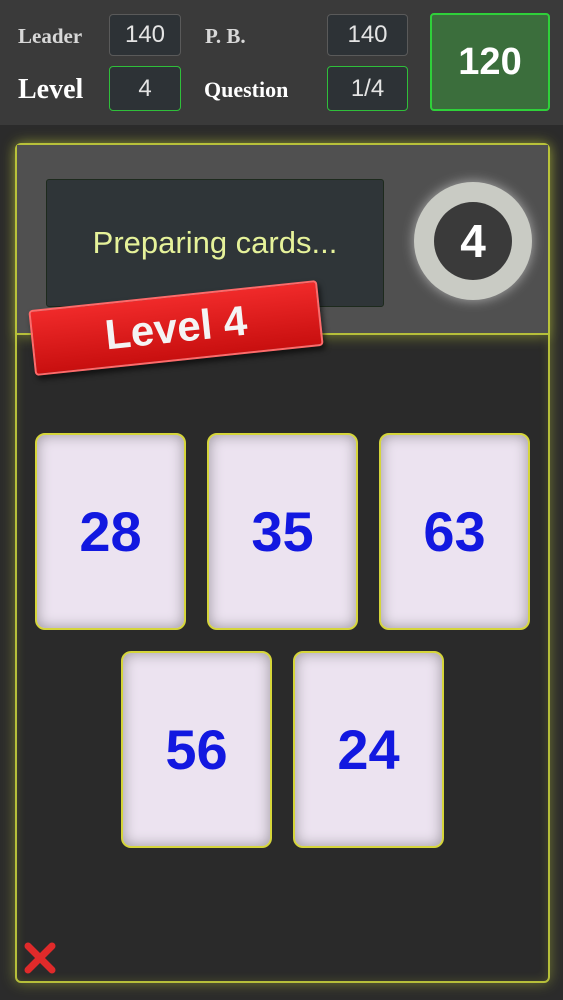 Image resolution: width=563 pixels, height=1000 pixels. I want to click on question-label: Question, so click(246, 89).